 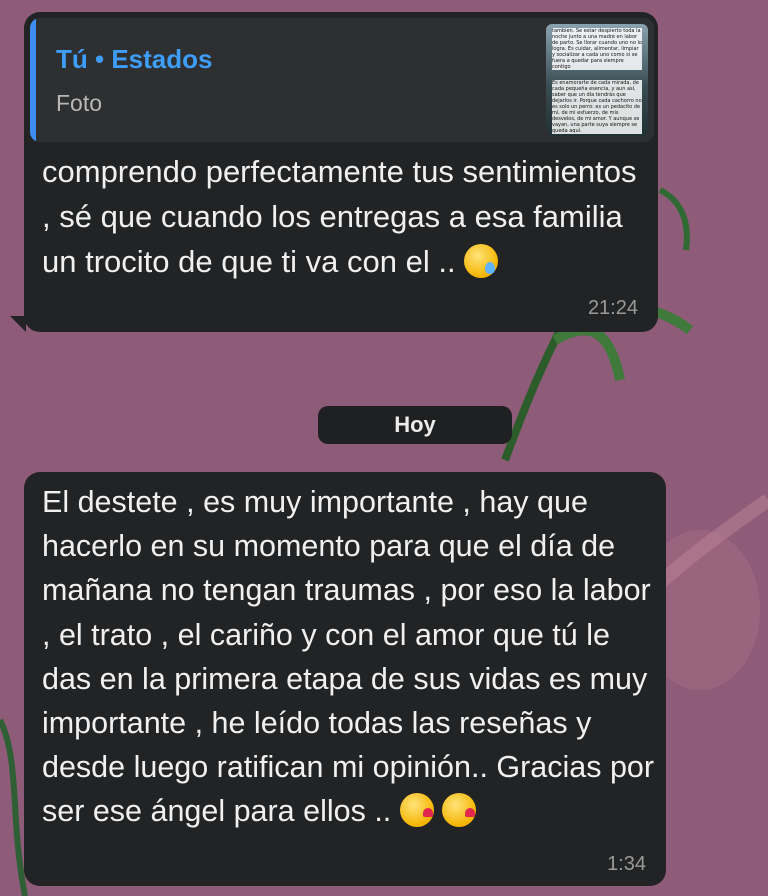 I want to click on reply-author: Tú • Estados, so click(x=134, y=59).